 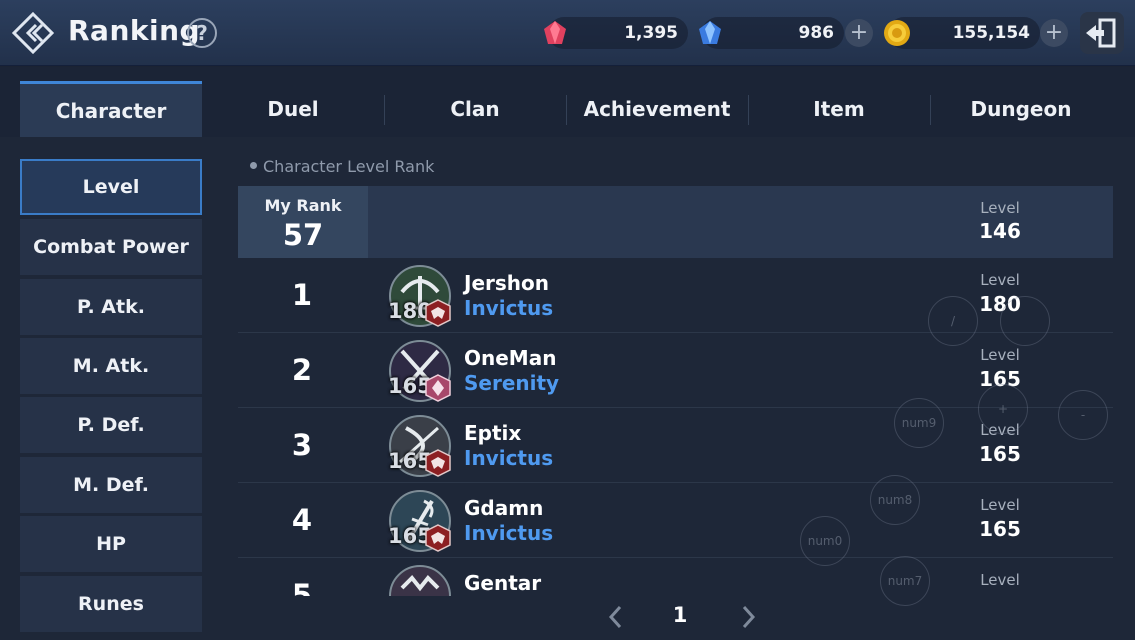 I want to click on my-rank-label: My Rank, so click(x=303, y=205).